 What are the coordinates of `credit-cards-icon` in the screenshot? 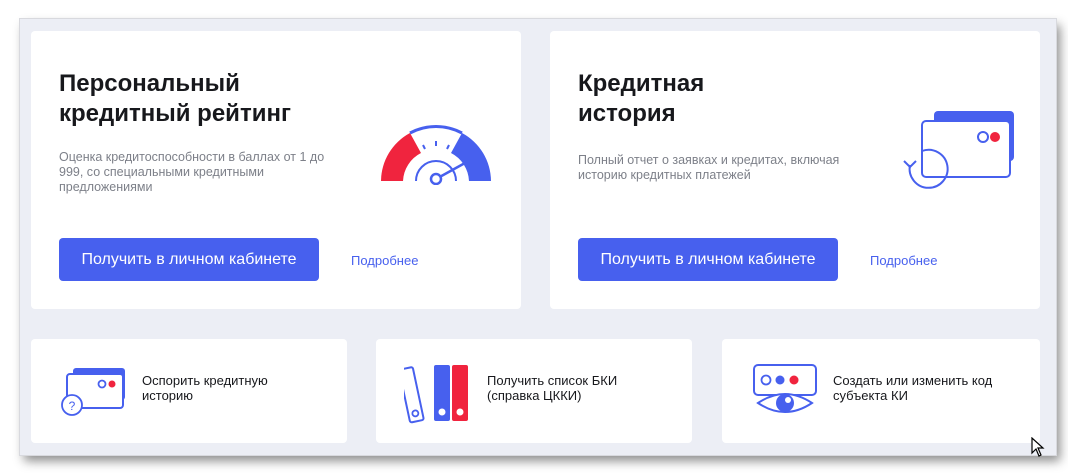 It's located at (958, 150).